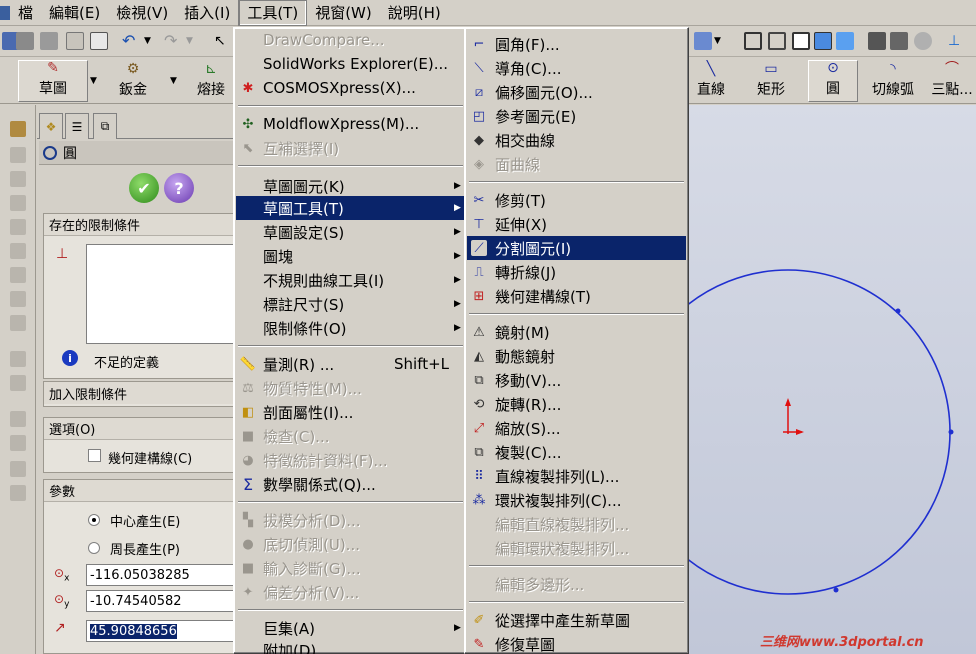 This screenshot has height=654, width=976. Describe the element at coordinates (141, 491) in the screenshot. I see `parameters-header: 參數` at that location.